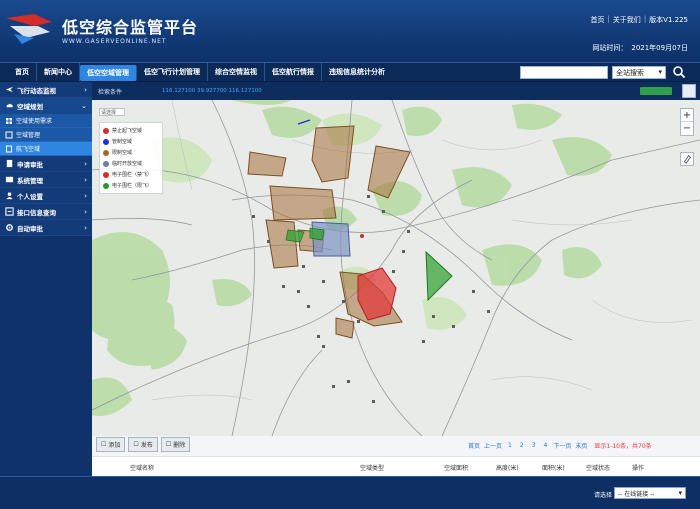  I want to click on legend-label: 电子围栏（限飞）, so click(132, 186).